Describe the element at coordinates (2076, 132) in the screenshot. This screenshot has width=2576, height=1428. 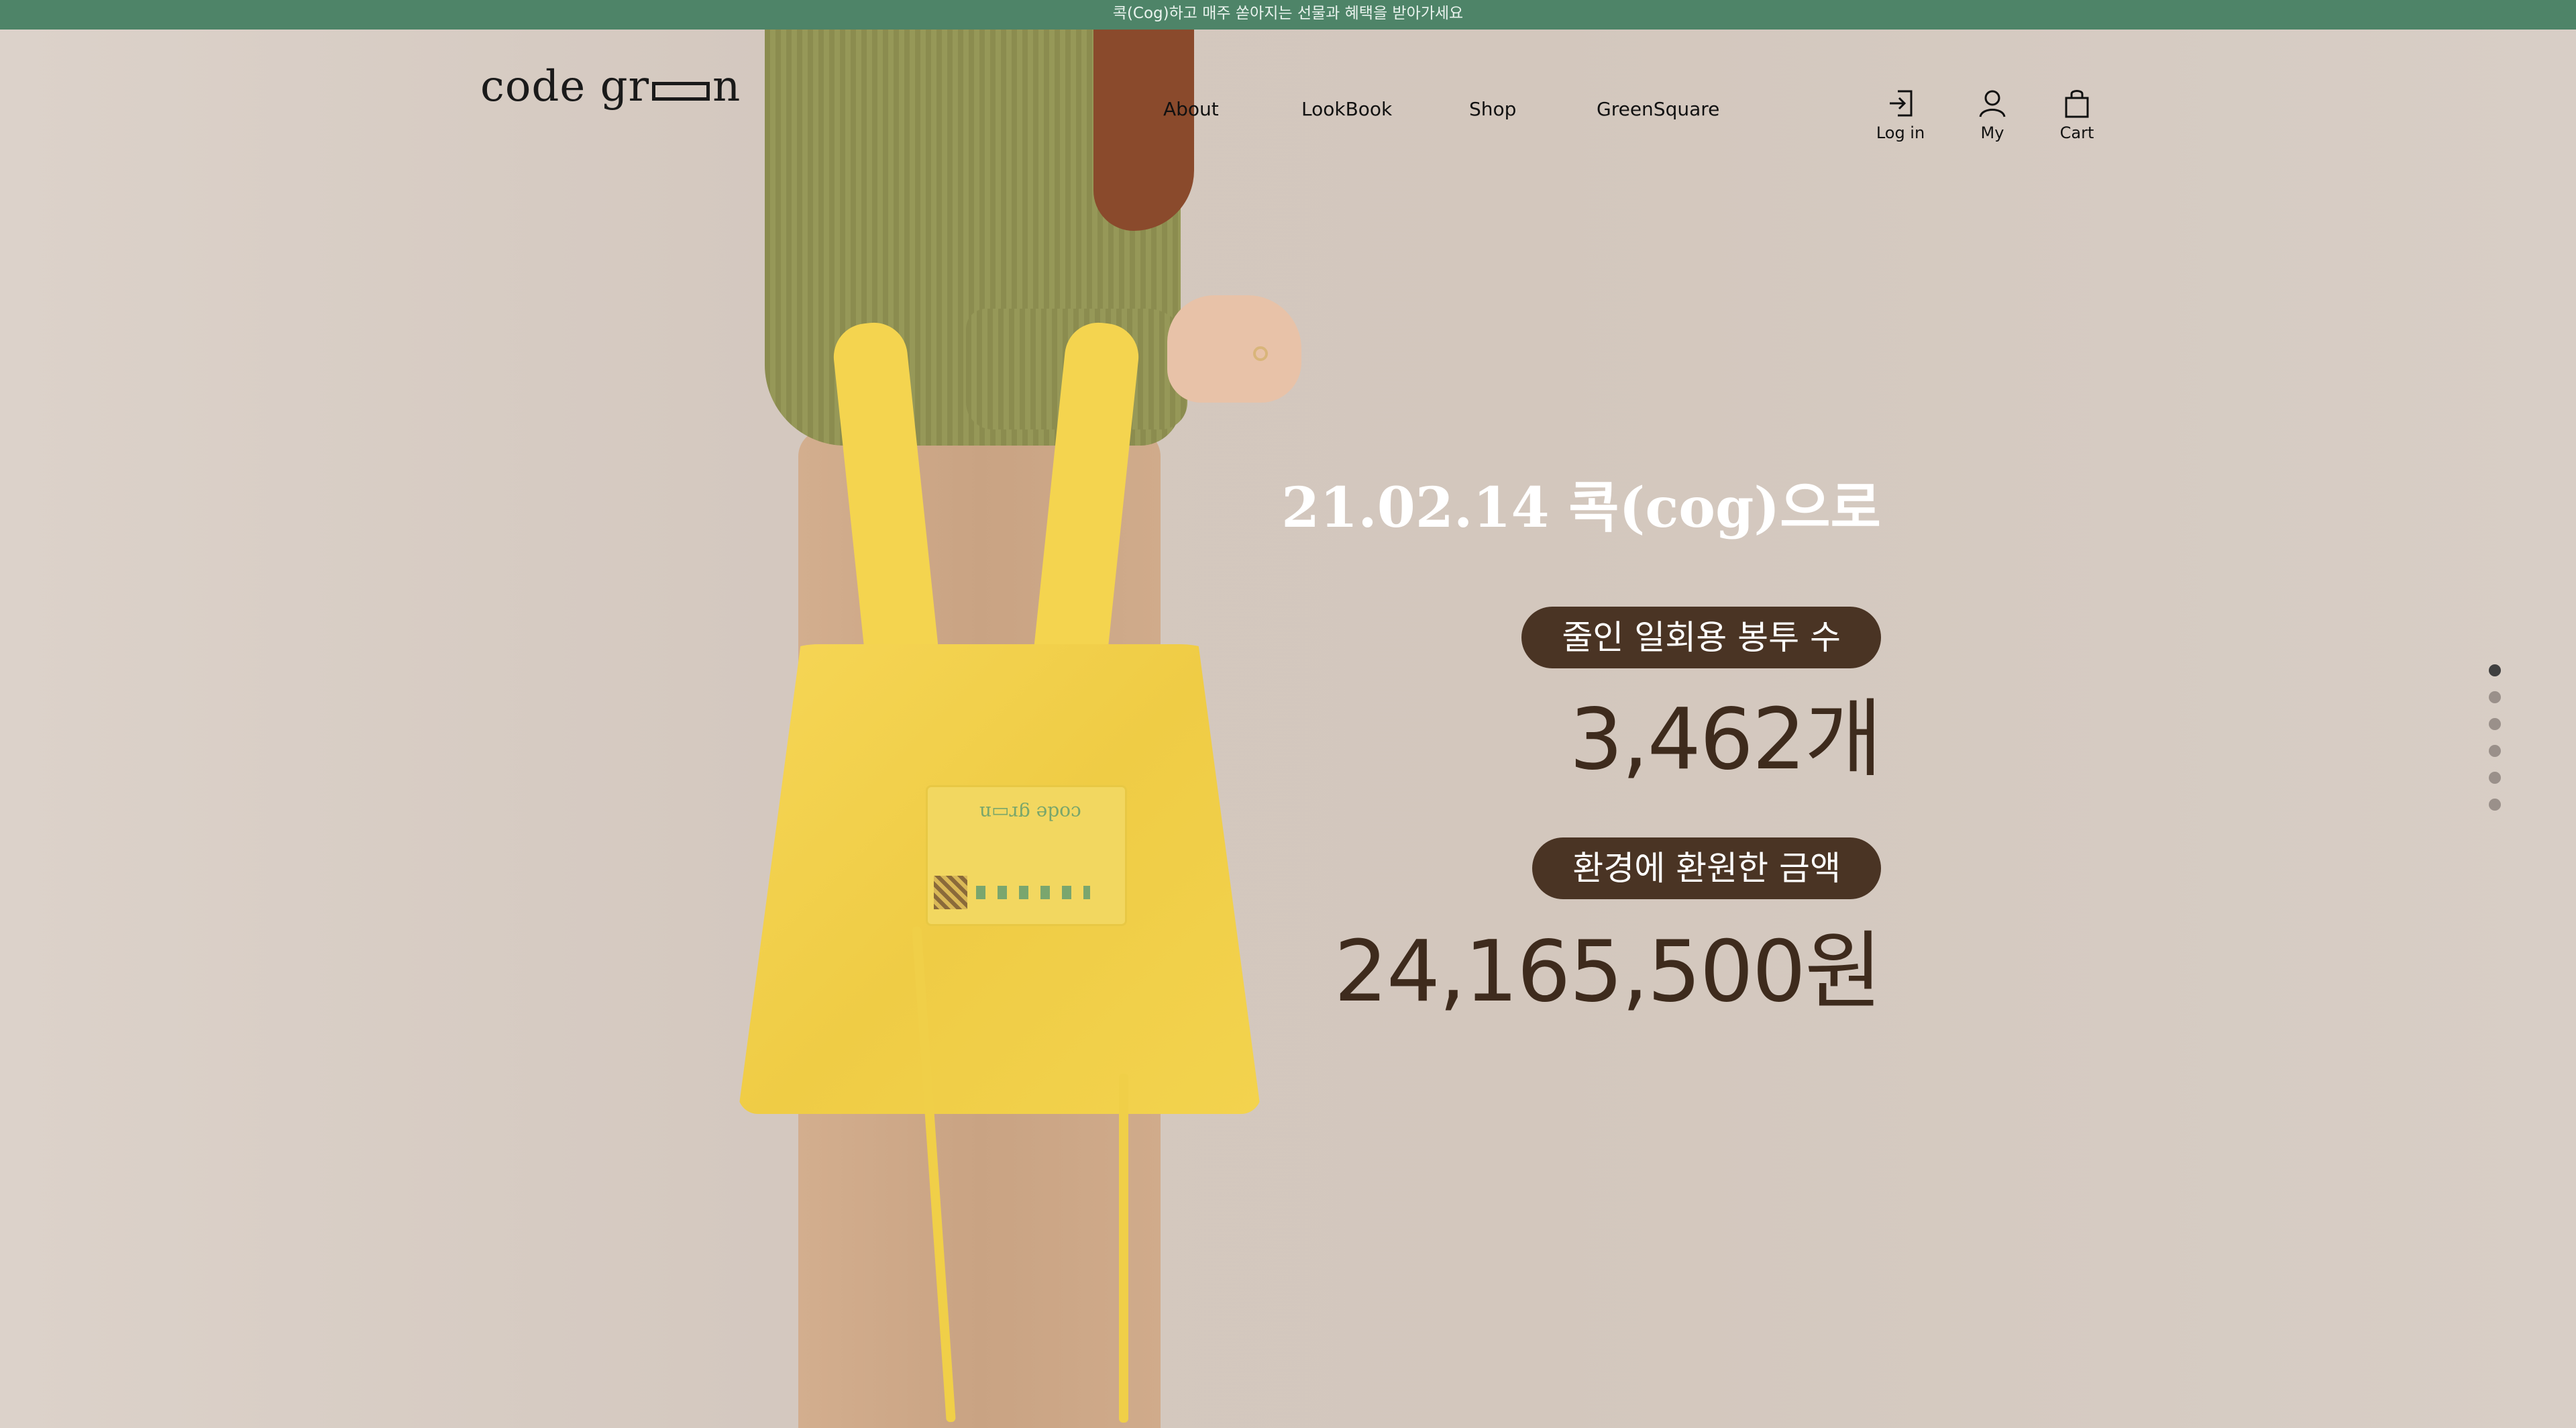
I see `cart-label: Cart` at that location.